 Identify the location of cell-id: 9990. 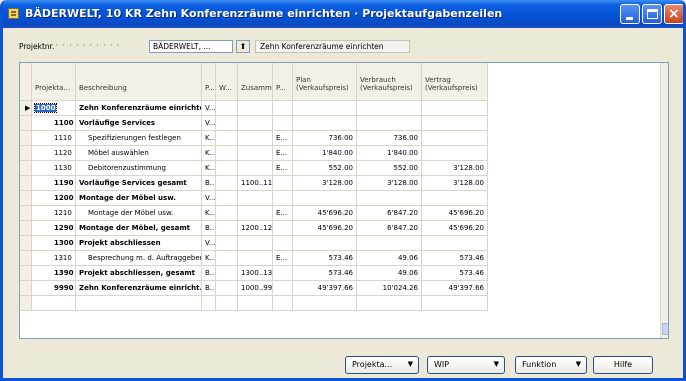
(54, 288).